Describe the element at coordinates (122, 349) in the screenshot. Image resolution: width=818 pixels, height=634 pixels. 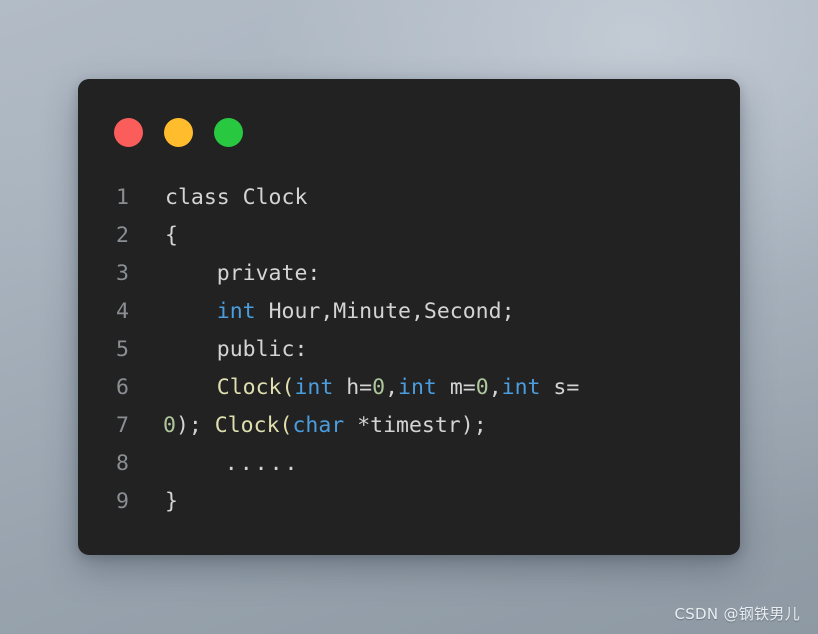
I see `line-number: 5` at that location.